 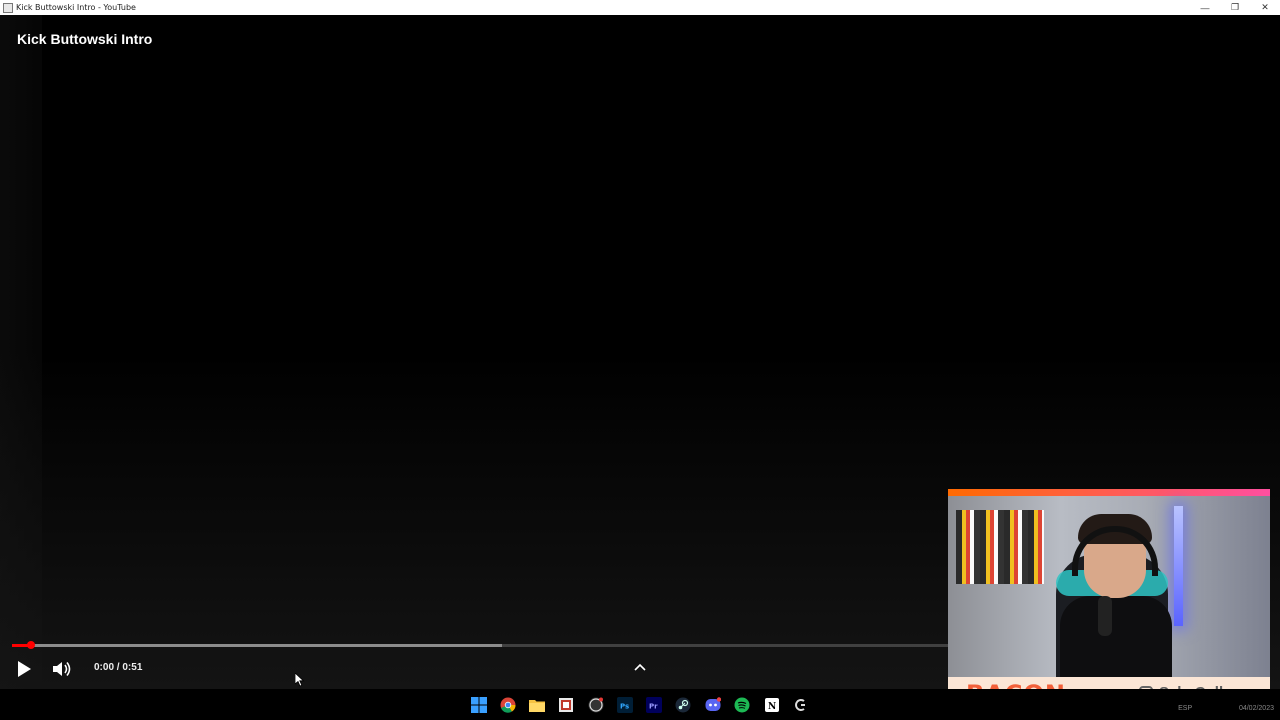 I want to click on led-light, so click(x=1178, y=566).